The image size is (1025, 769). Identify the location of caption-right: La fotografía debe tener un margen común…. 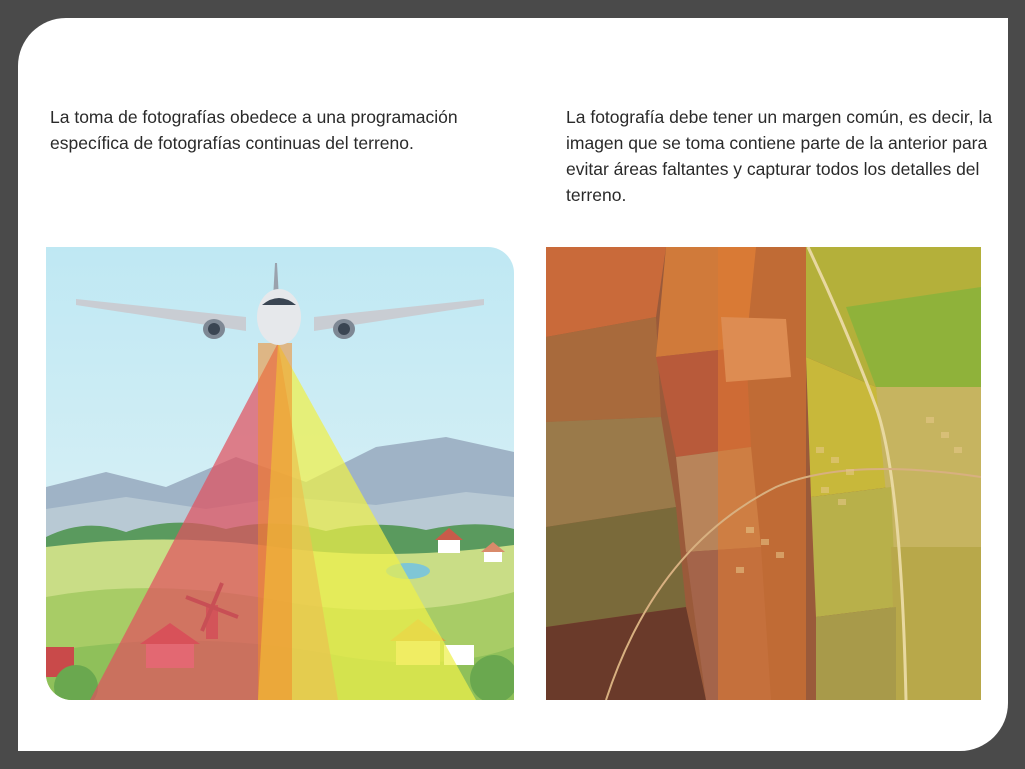
(779, 156).